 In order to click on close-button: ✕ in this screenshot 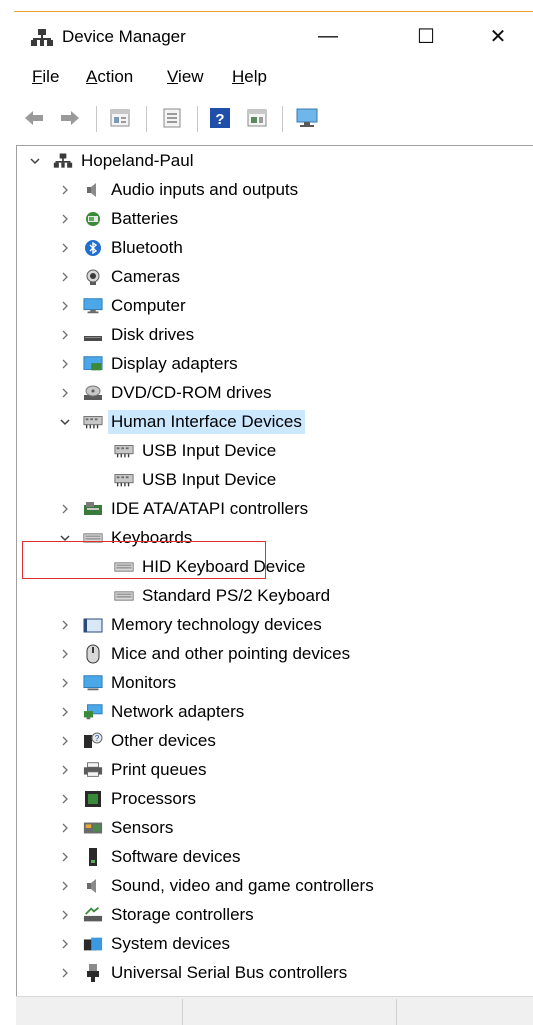, I will do `click(498, 36)`.